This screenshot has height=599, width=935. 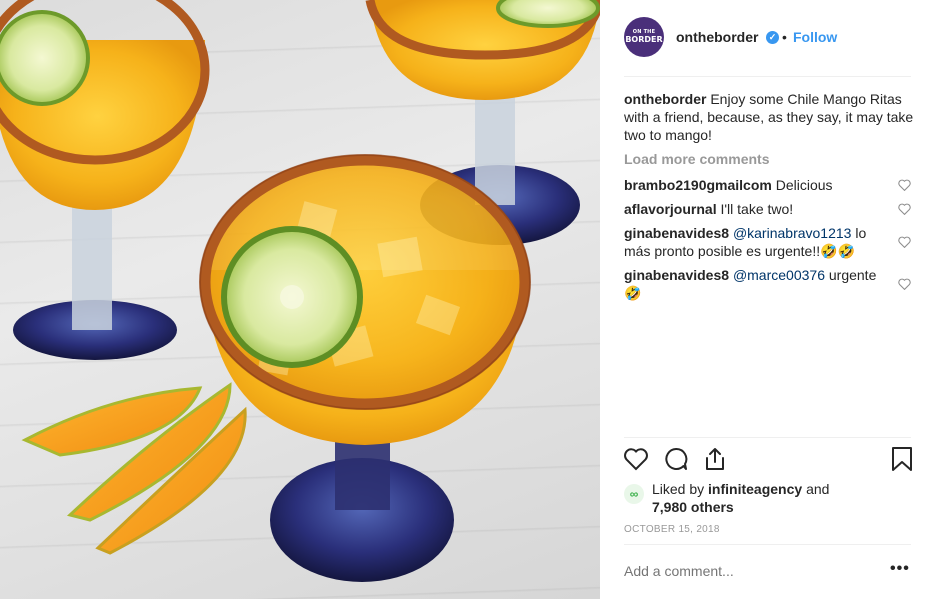 What do you see at coordinates (696, 159) in the screenshot?
I see `load-more-comments-button: Load more comments` at bounding box center [696, 159].